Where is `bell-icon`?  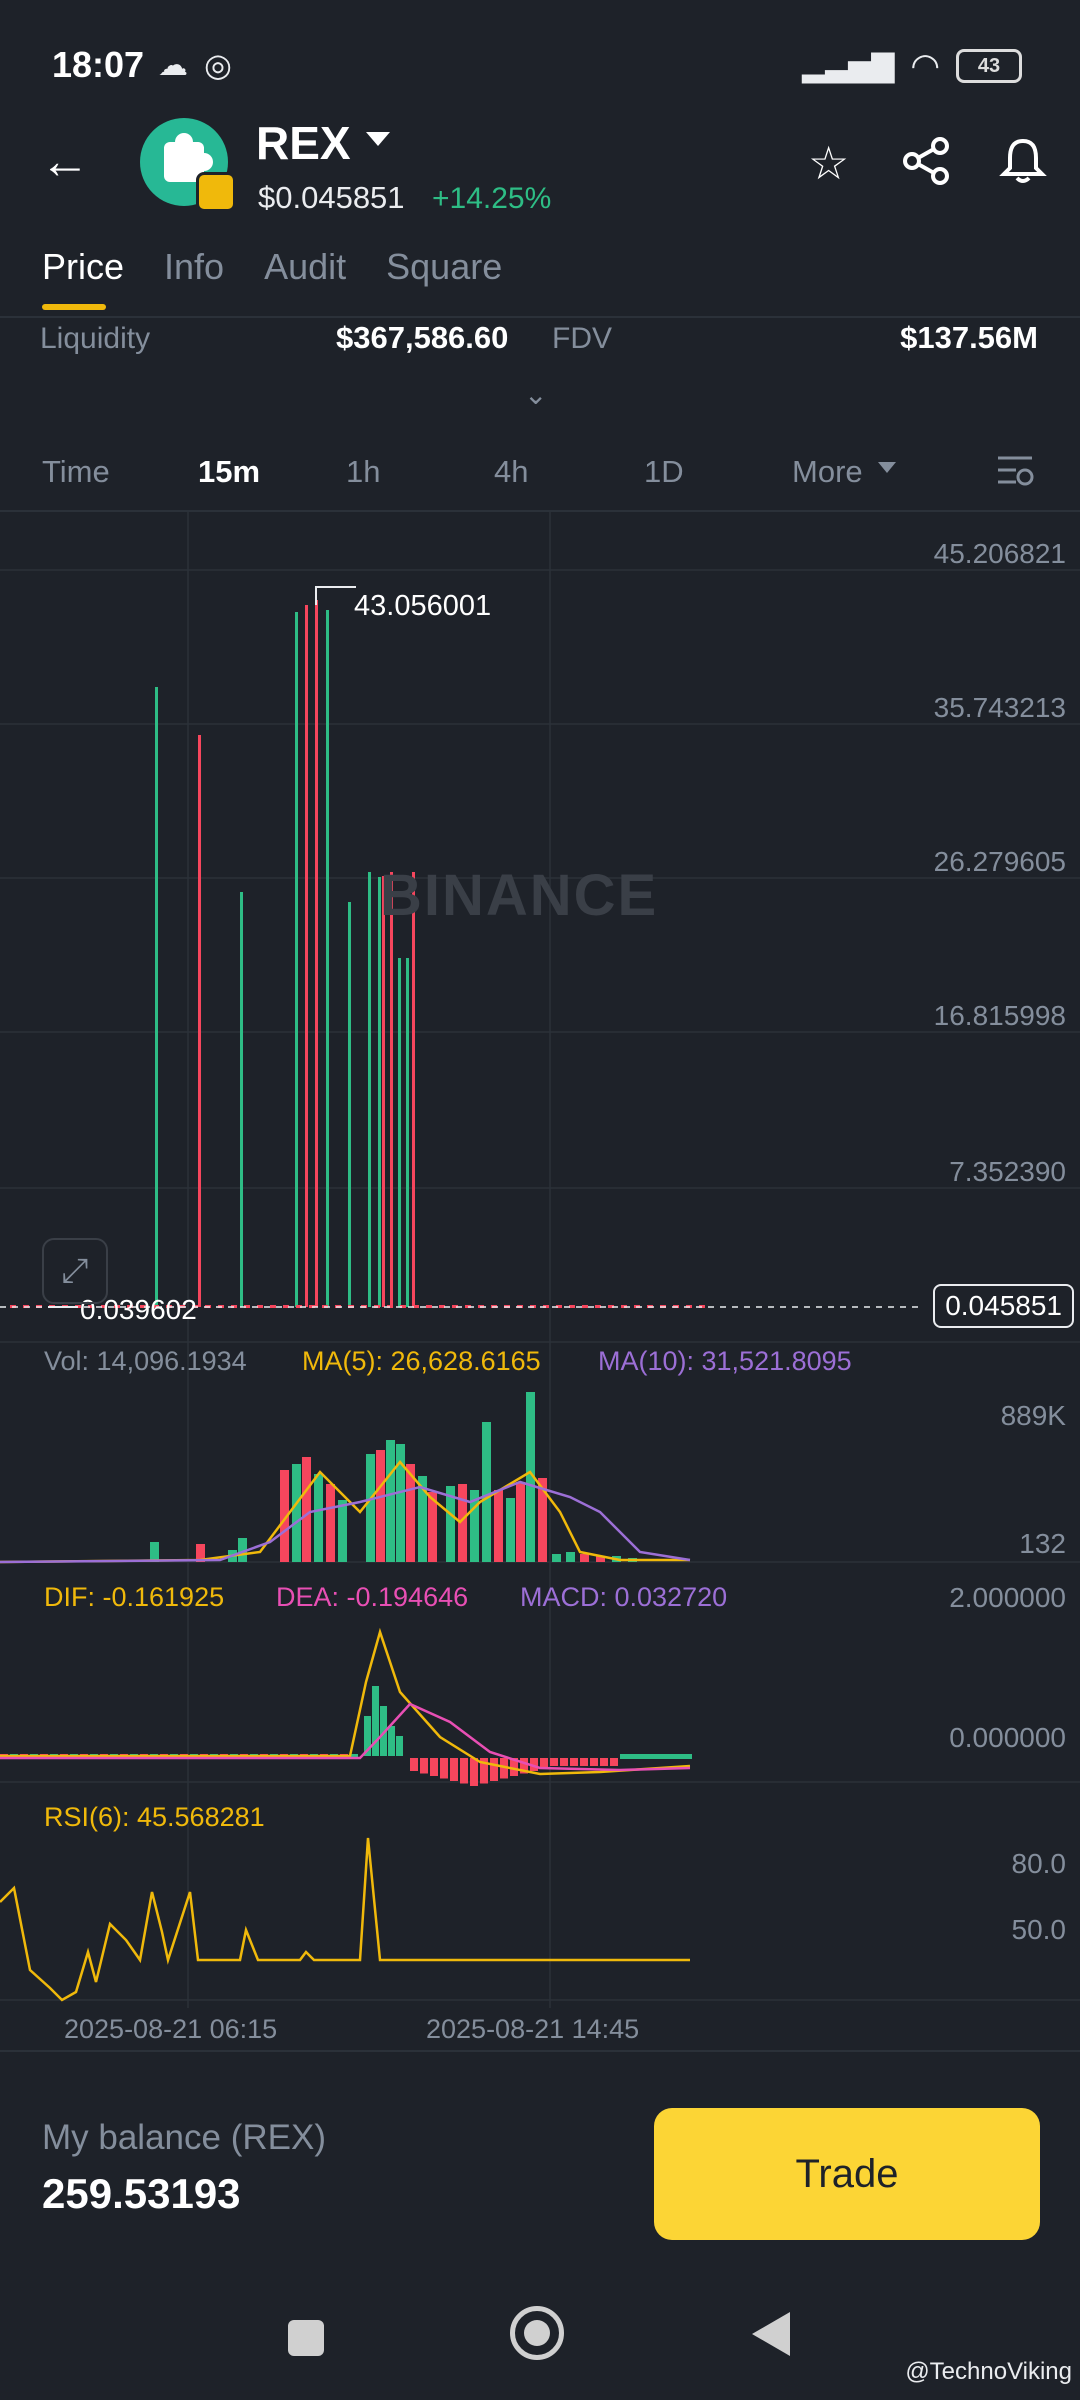 bell-icon is located at coordinates (1023, 166).